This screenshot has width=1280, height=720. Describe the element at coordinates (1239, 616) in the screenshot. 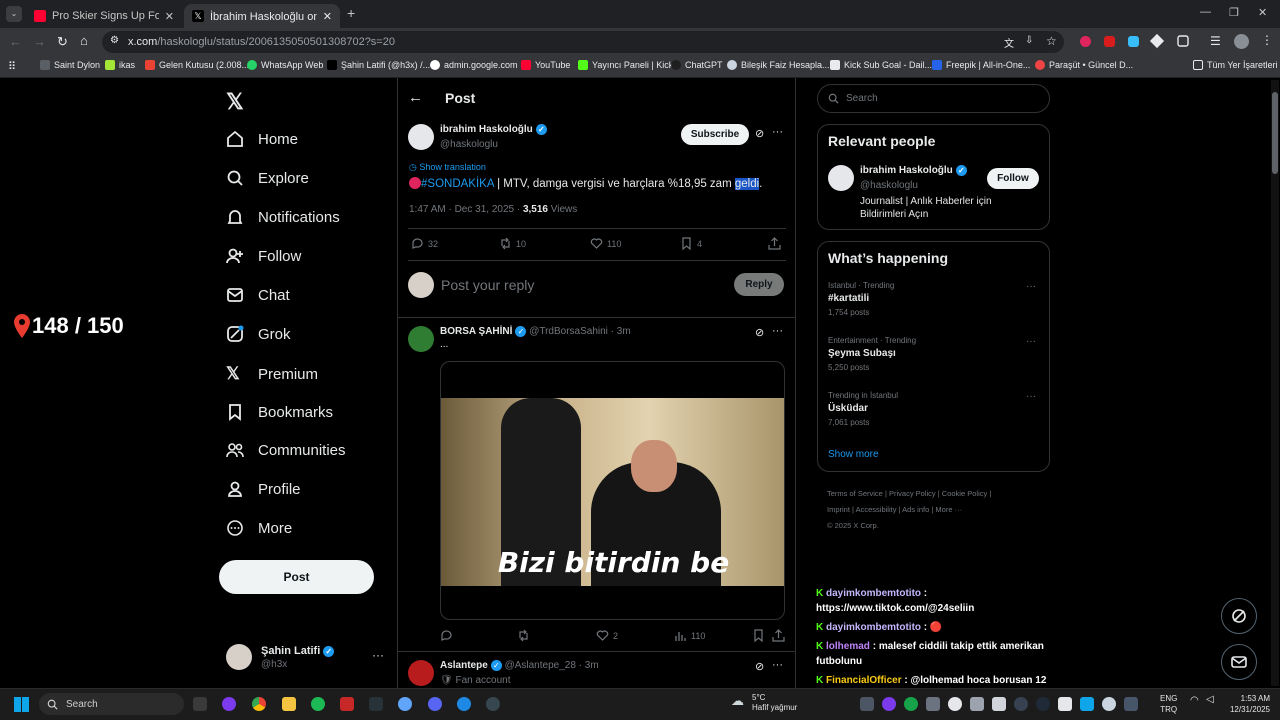

I see `grok-fab` at that location.